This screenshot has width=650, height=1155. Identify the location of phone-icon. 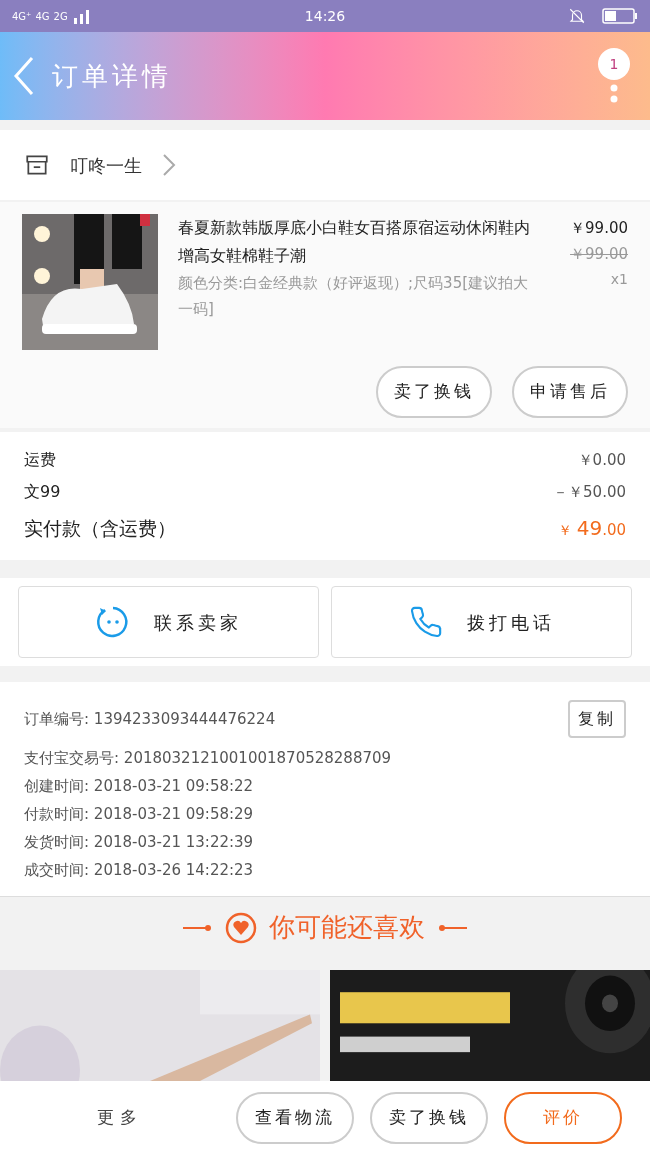
(425, 622).